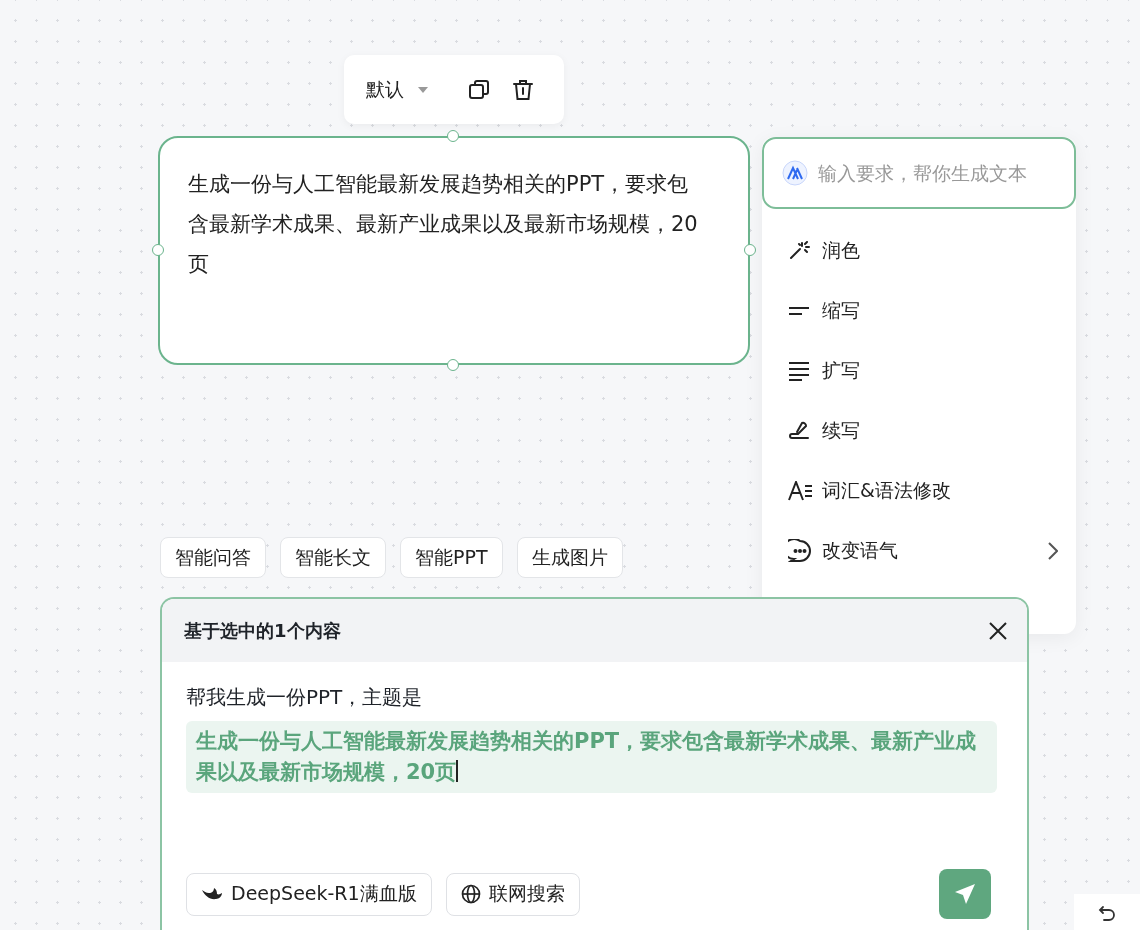 This screenshot has width=1140, height=930. I want to click on send-button, so click(965, 894).